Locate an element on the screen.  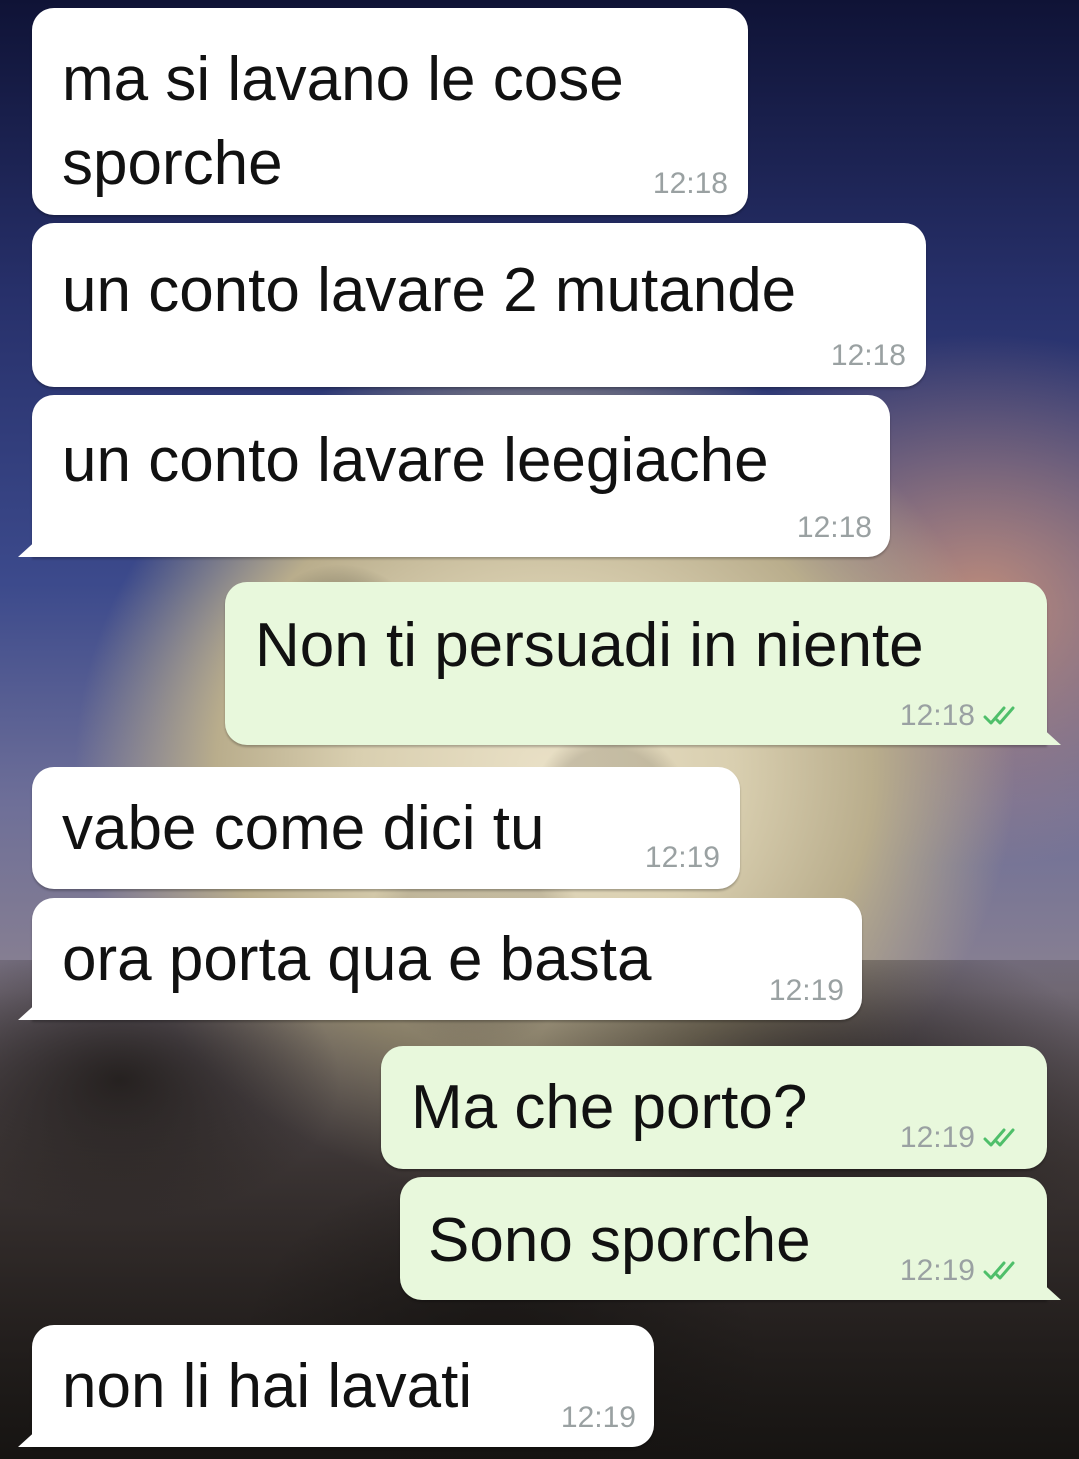
message-bubble-incoming: vabe come dici tu 12:19 is located at coordinates (386, 828).